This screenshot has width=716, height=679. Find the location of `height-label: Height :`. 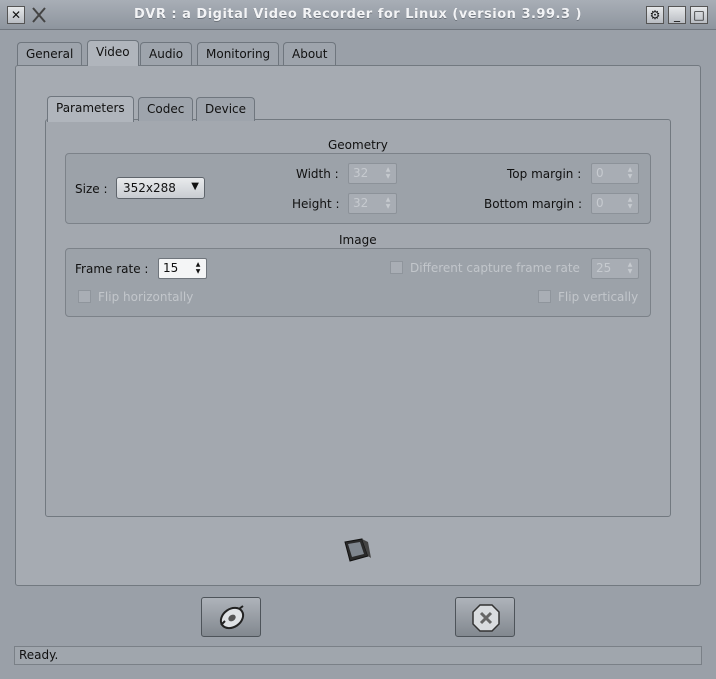

height-label: Height : is located at coordinates (316, 204).